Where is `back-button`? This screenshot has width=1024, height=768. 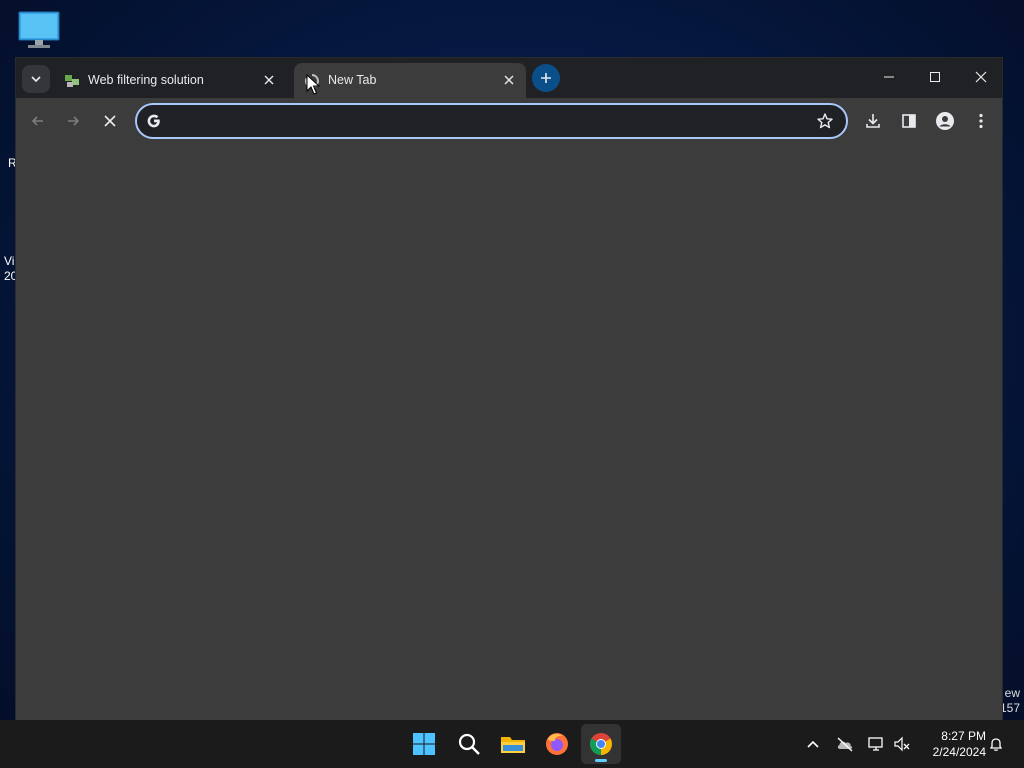 back-button is located at coordinates (38, 121).